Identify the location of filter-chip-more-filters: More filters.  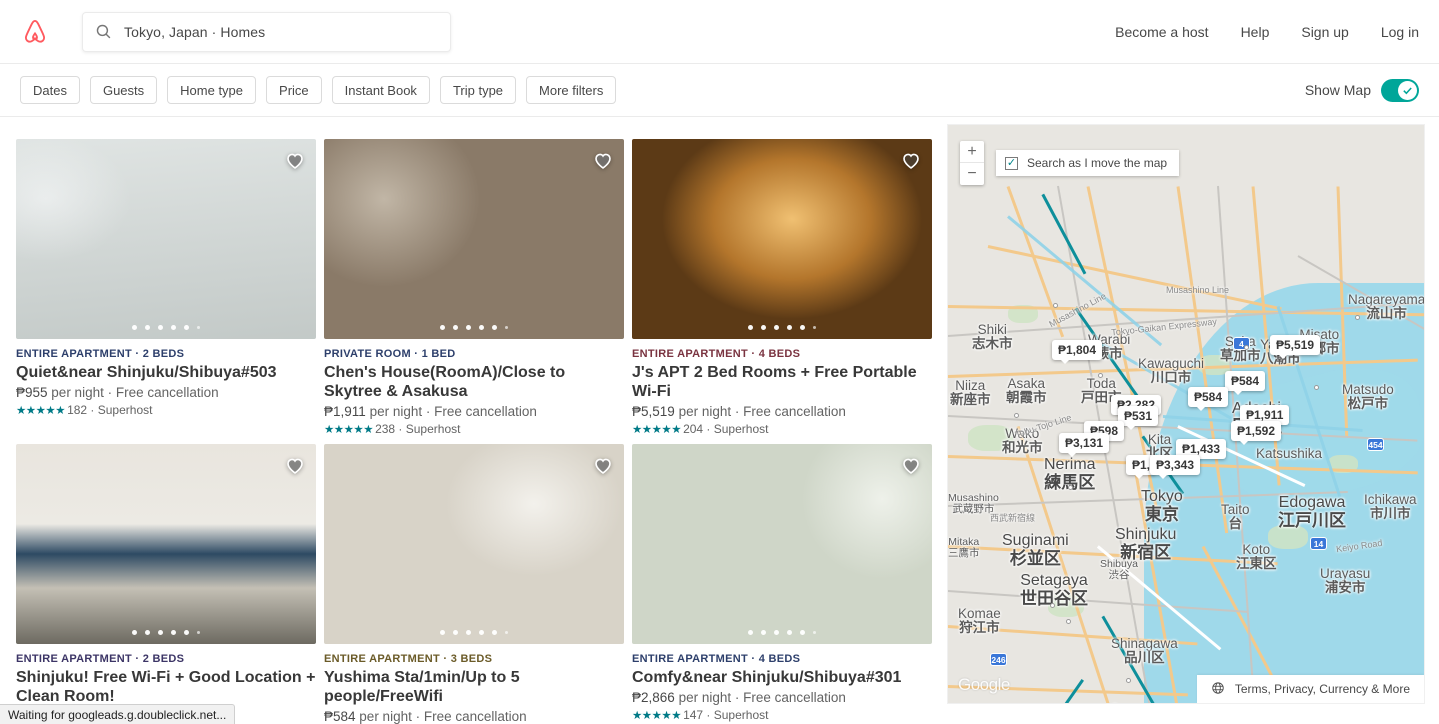
(571, 90).